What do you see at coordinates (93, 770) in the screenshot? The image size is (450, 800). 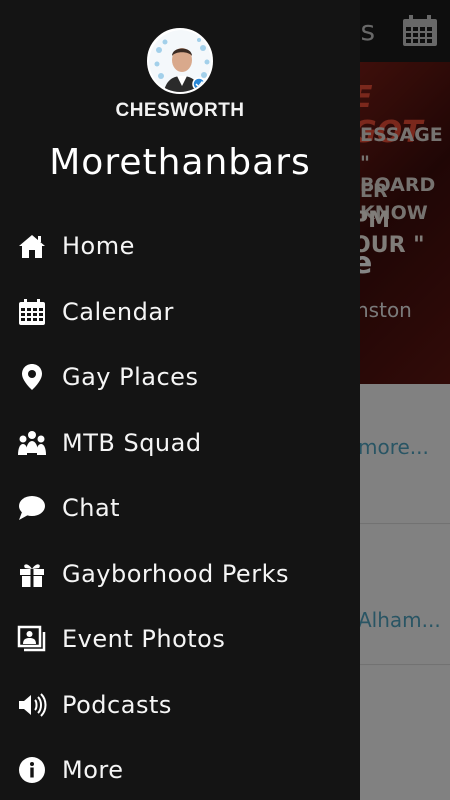 I see `menu-item-label: More` at bounding box center [93, 770].